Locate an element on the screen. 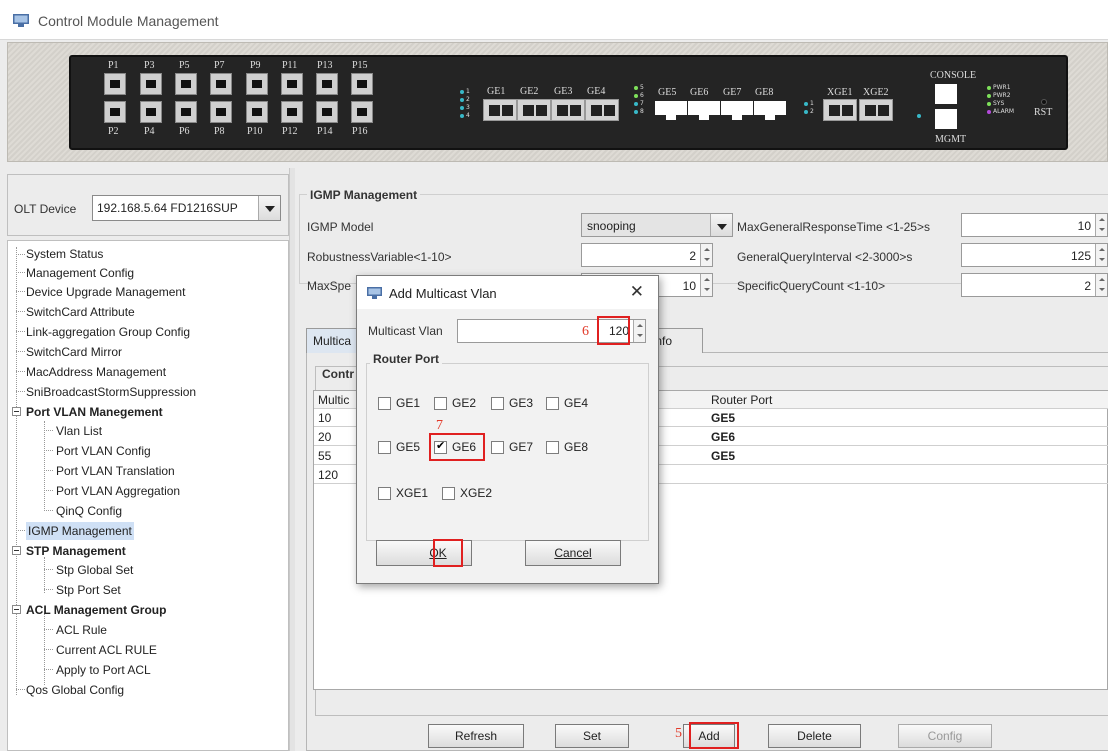 This screenshot has height=751, width=1108. igmp-model-select: snooping is located at coordinates (657, 225).